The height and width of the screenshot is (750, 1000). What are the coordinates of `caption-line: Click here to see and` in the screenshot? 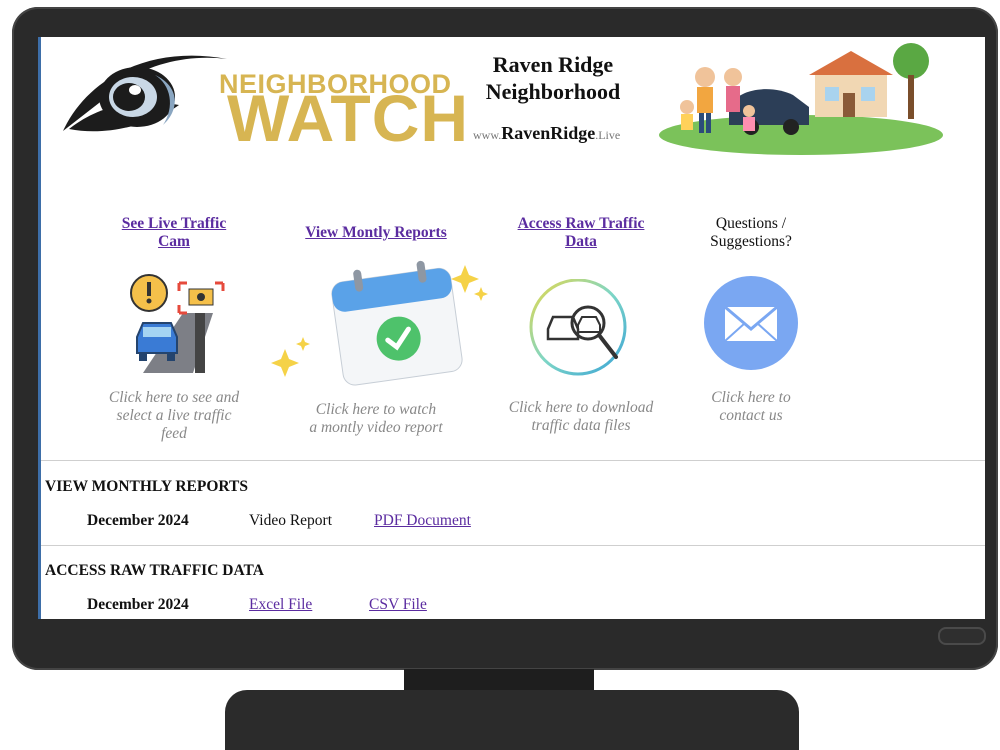 It's located at (174, 397).